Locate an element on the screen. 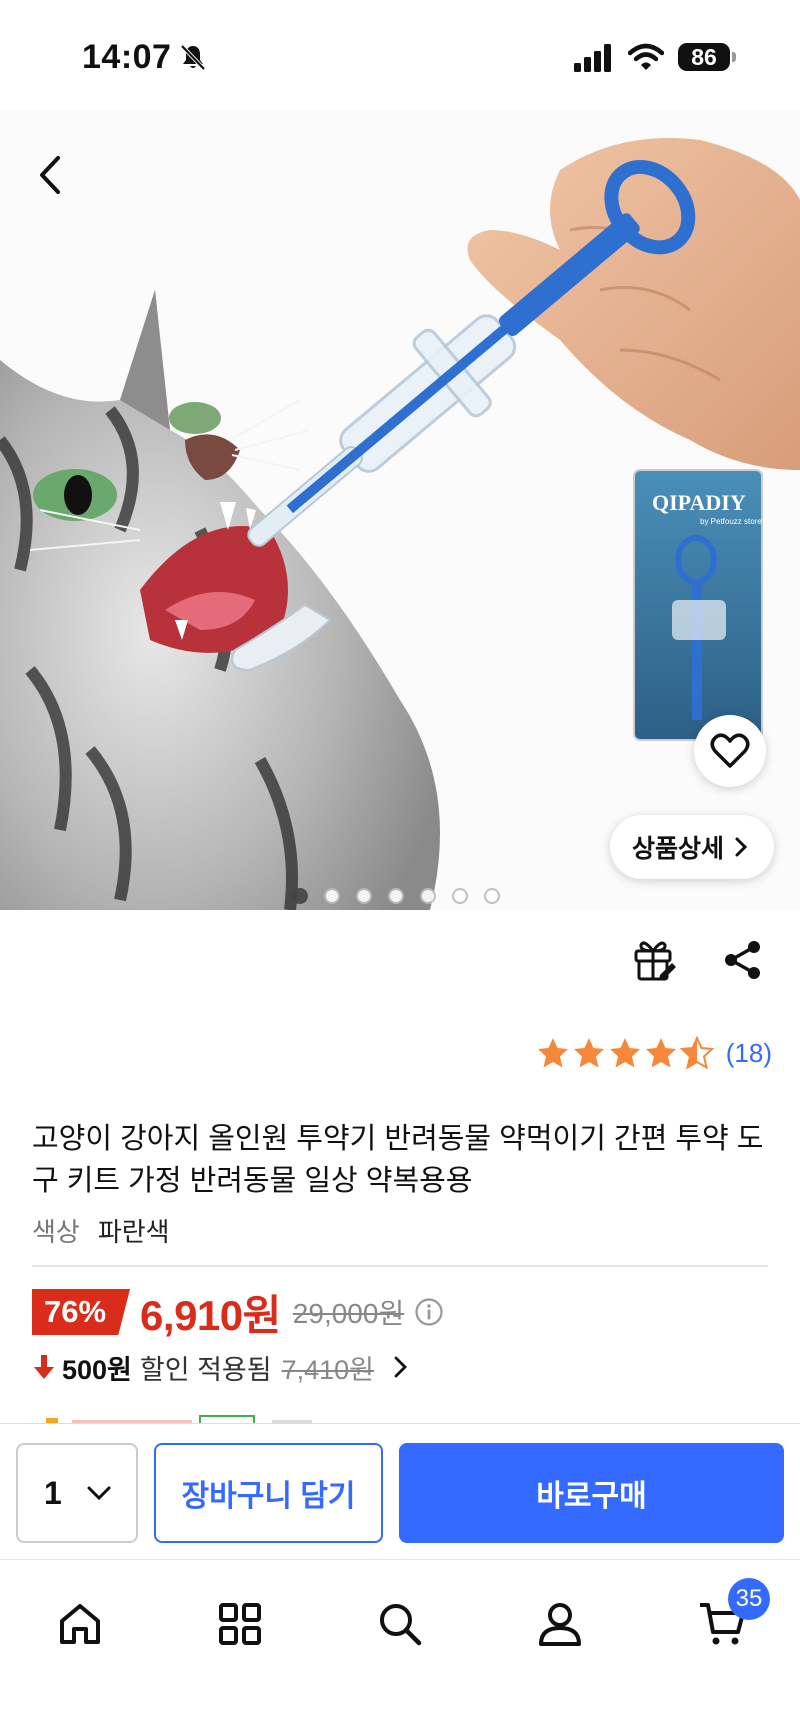 The width and height of the screenshot is (800, 1735). star-rating is located at coordinates (625, 1053).